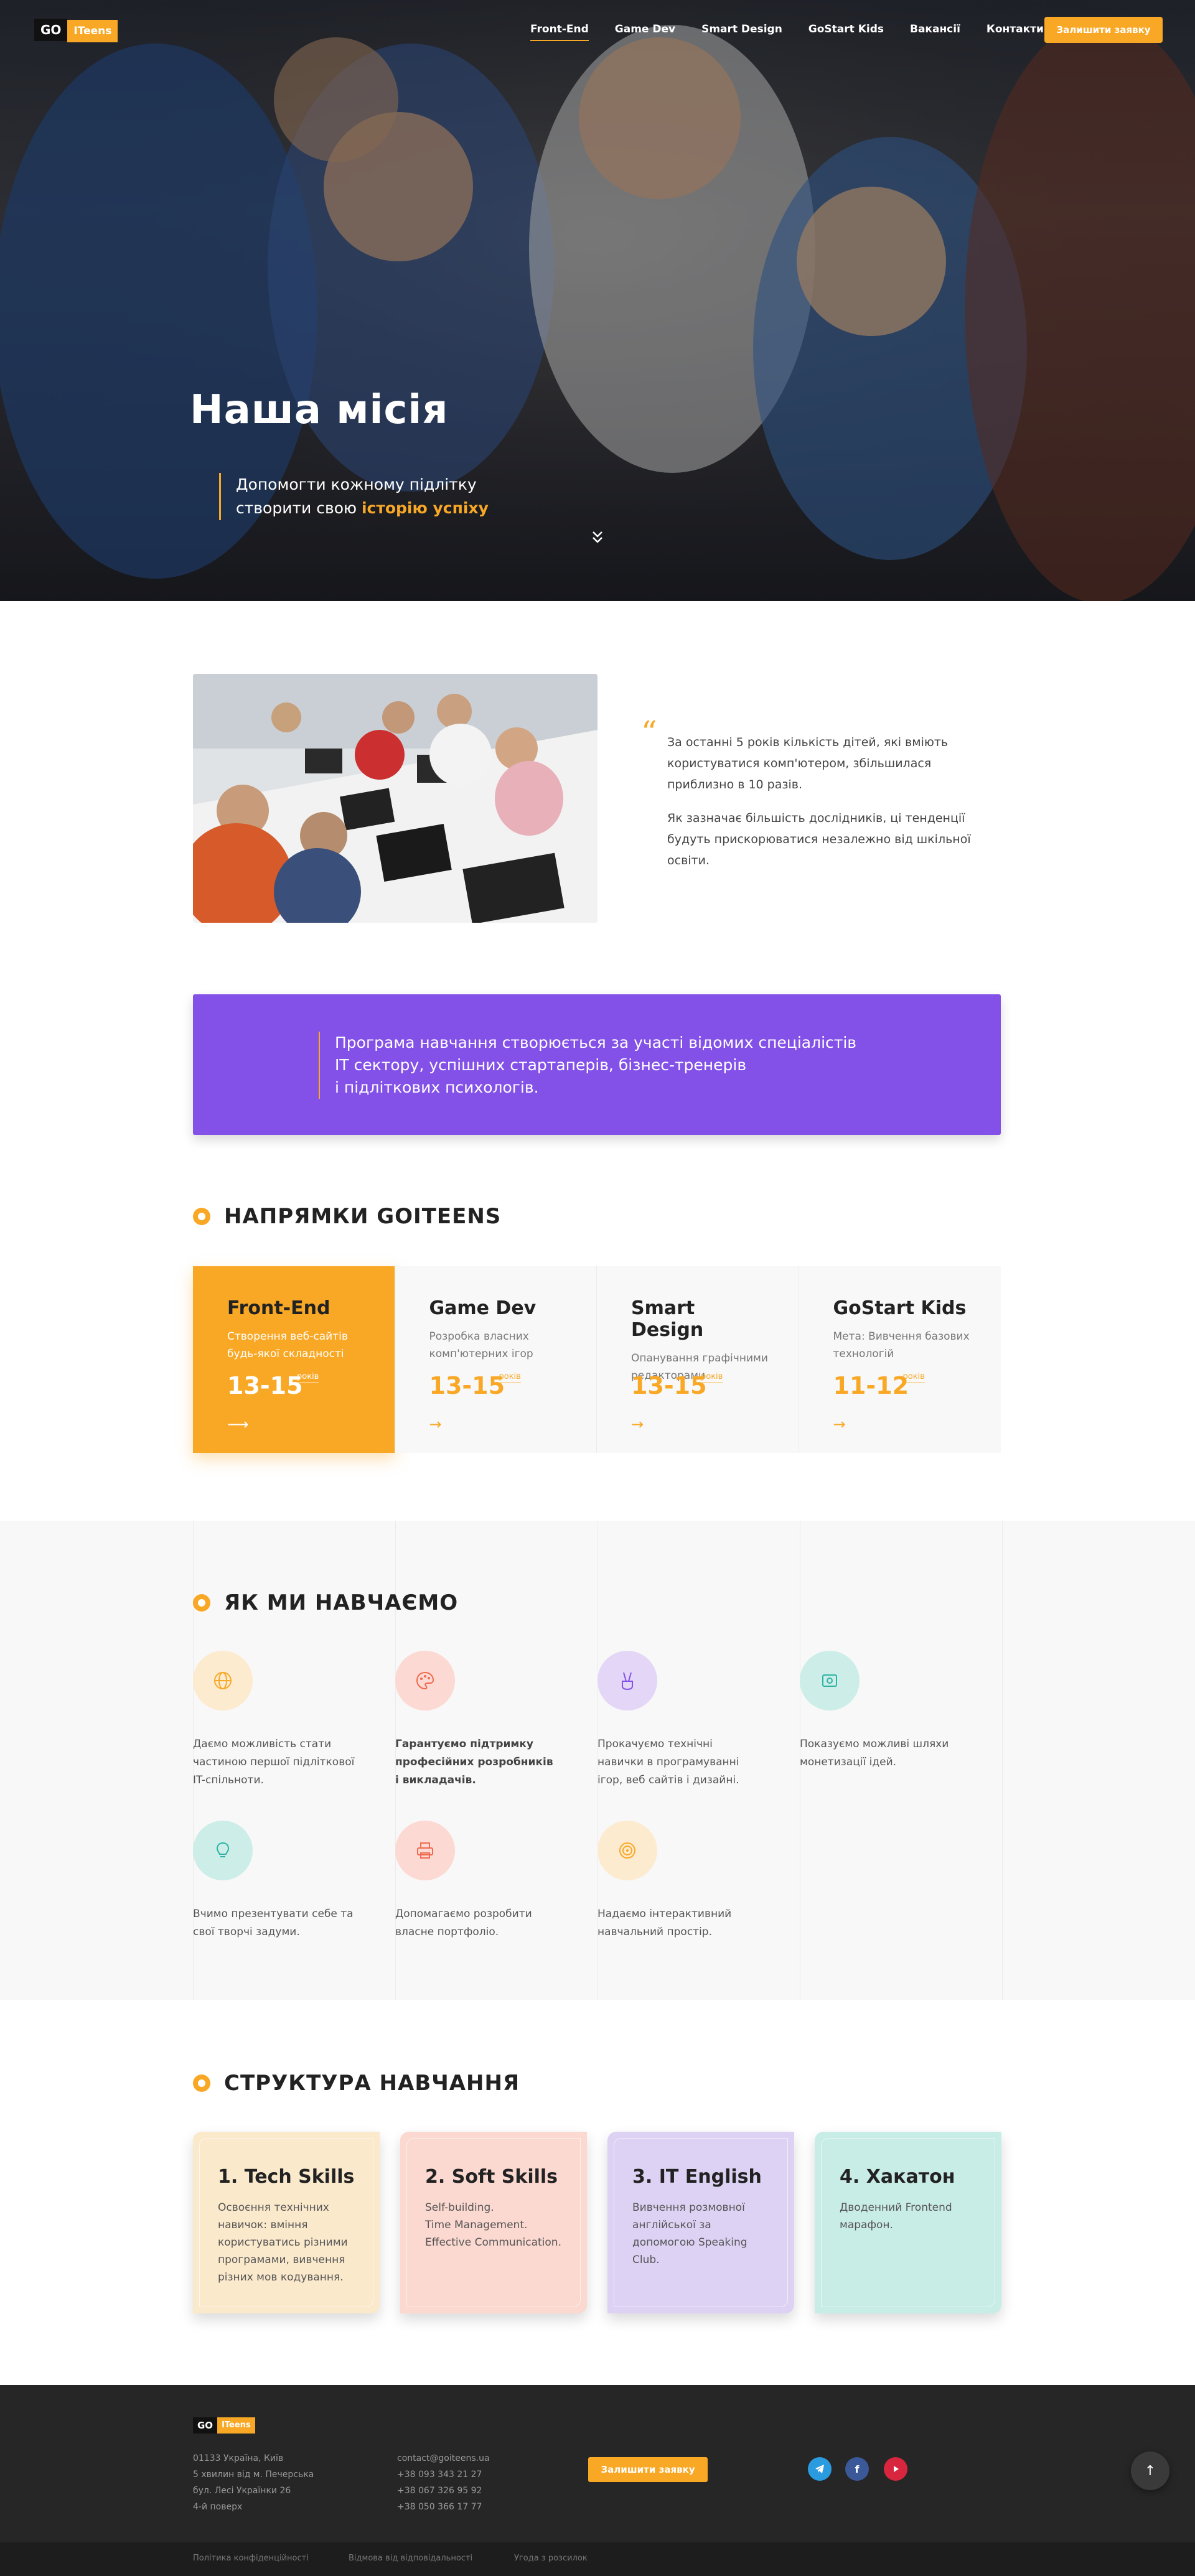  I want to click on globe-icon, so click(223, 1680).